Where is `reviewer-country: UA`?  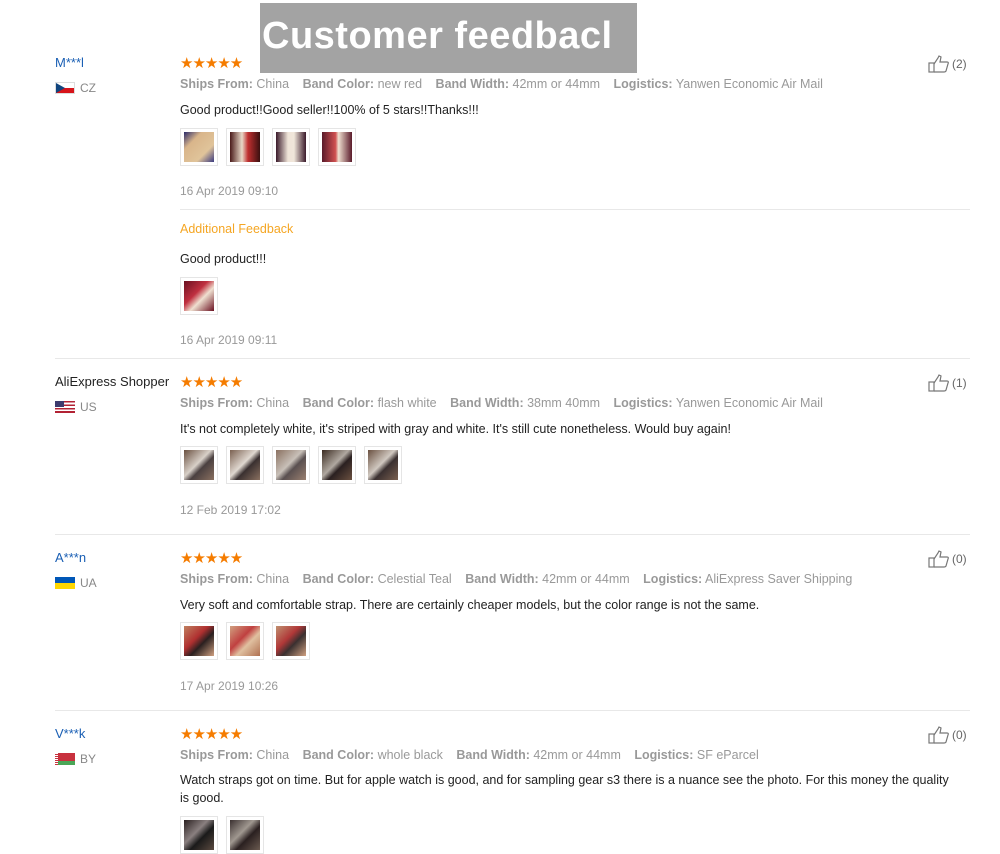 reviewer-country: UA is located at coordinates (76, 583).